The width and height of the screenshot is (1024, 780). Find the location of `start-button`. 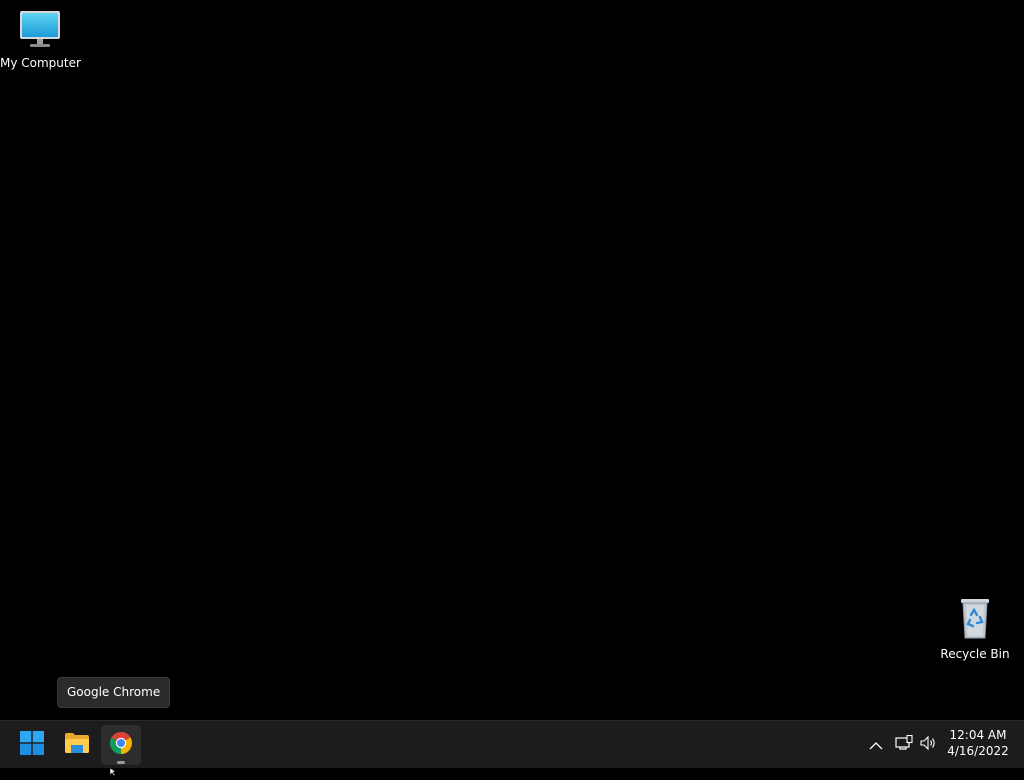

start-button is located at coordinates (32, 745).